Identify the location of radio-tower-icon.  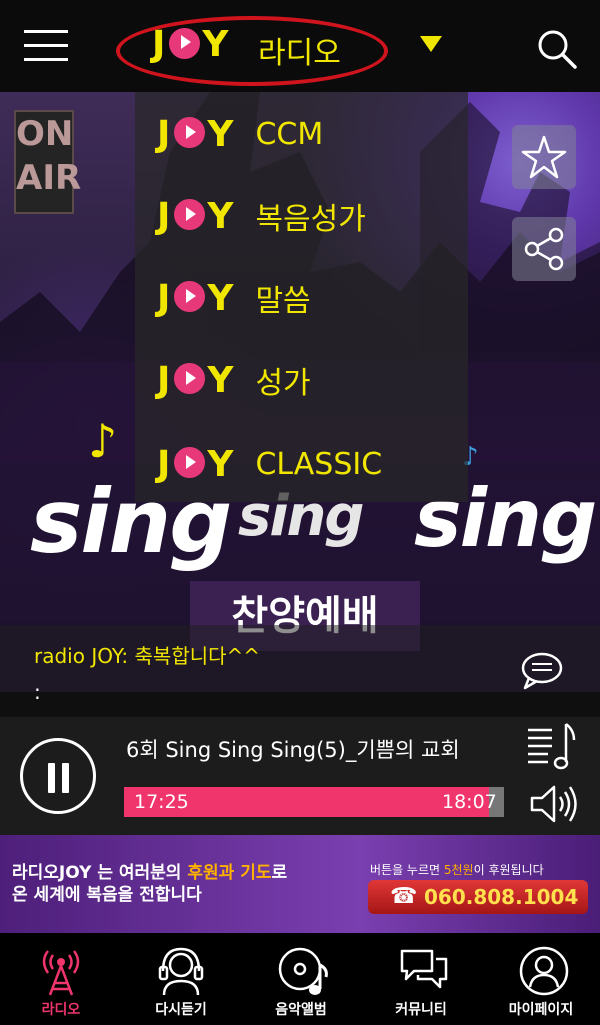
(61, 973).